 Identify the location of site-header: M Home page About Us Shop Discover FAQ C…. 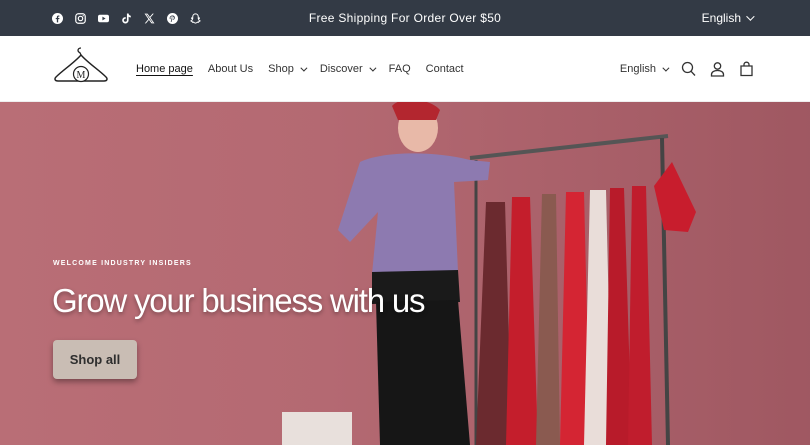
(405, 69).